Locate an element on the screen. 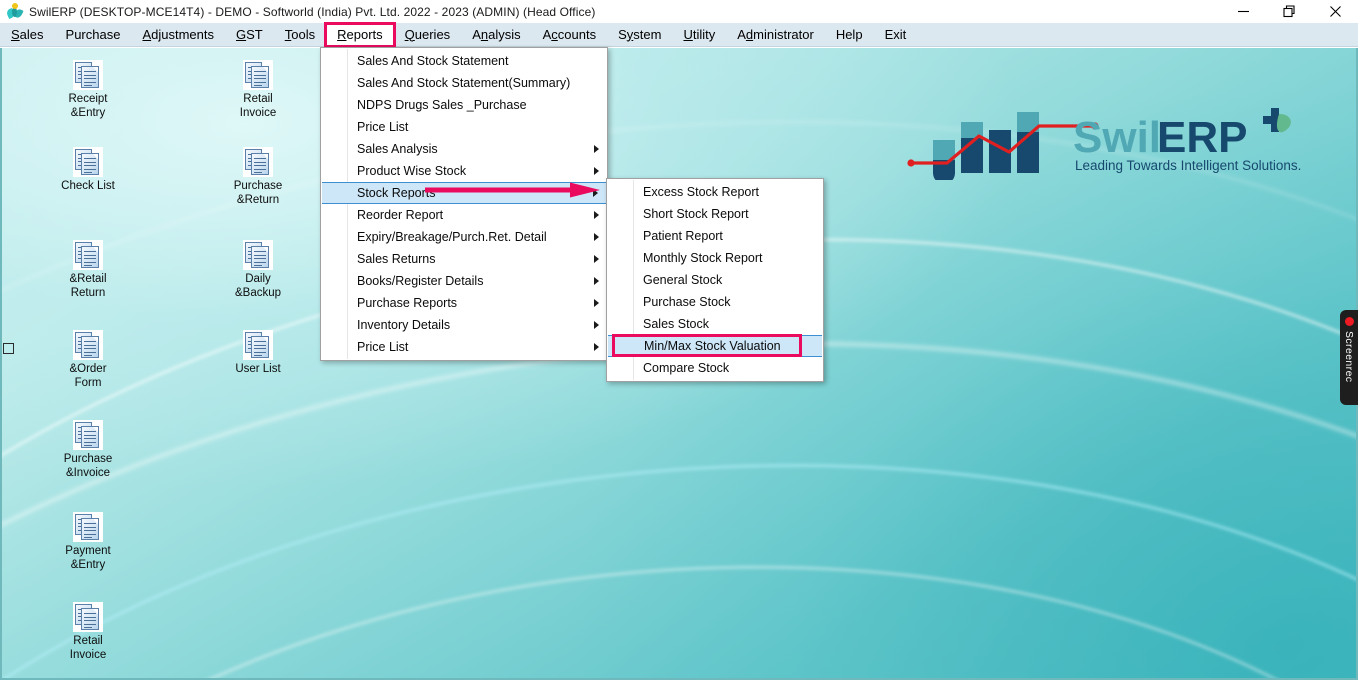  menubar-item-label: Purchase is located at coordinates (93, 34).